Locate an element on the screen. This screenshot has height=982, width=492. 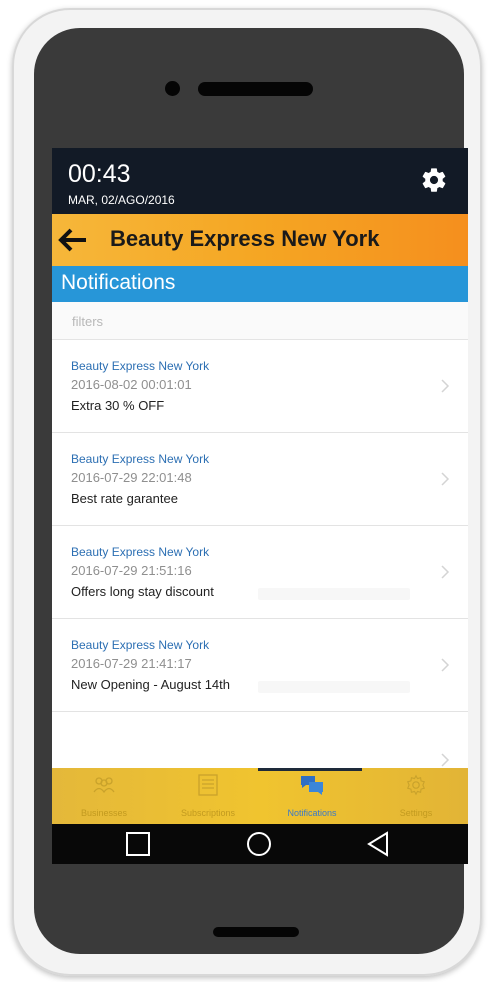
notification-timestamp: 2016-07-29 22:01:48 is located at coordinates (131, 477).